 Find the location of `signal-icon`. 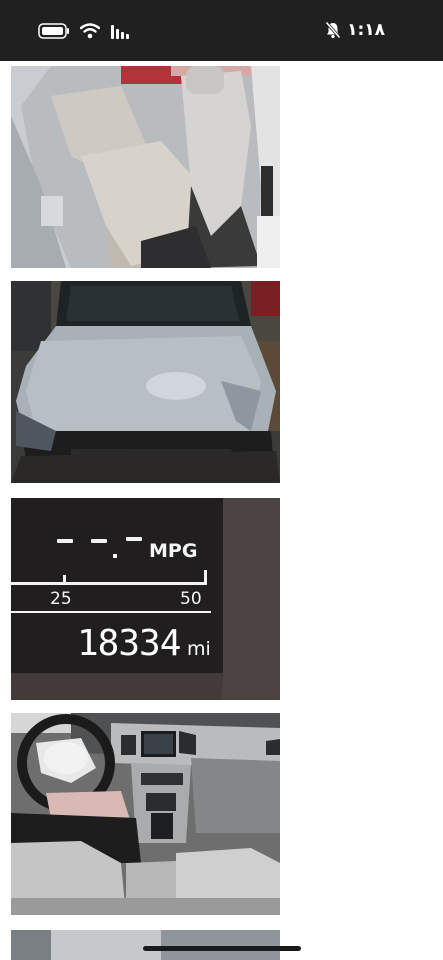

signal-icon is located at coordinates (120, 31).